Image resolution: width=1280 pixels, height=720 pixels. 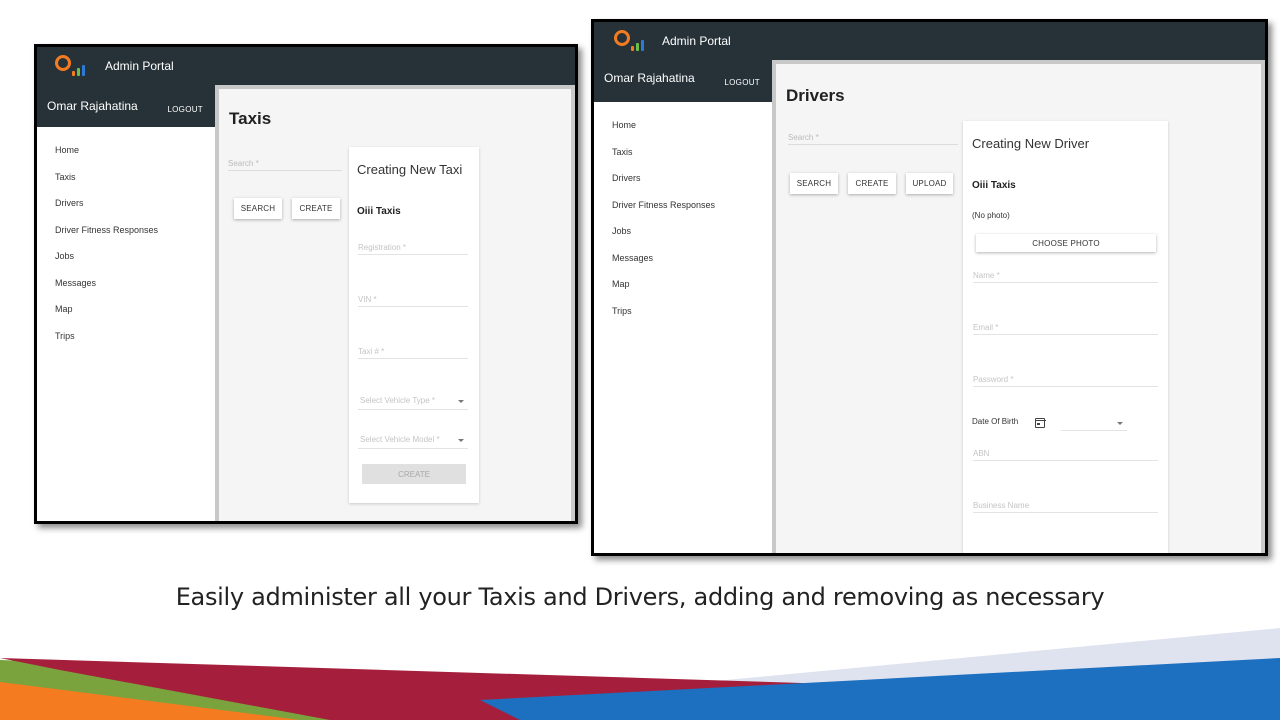 What do you see at coordinates (414, 474) in the screenshot?
I see `submit-create-button: CREATE` at bounding box center [414, 474].